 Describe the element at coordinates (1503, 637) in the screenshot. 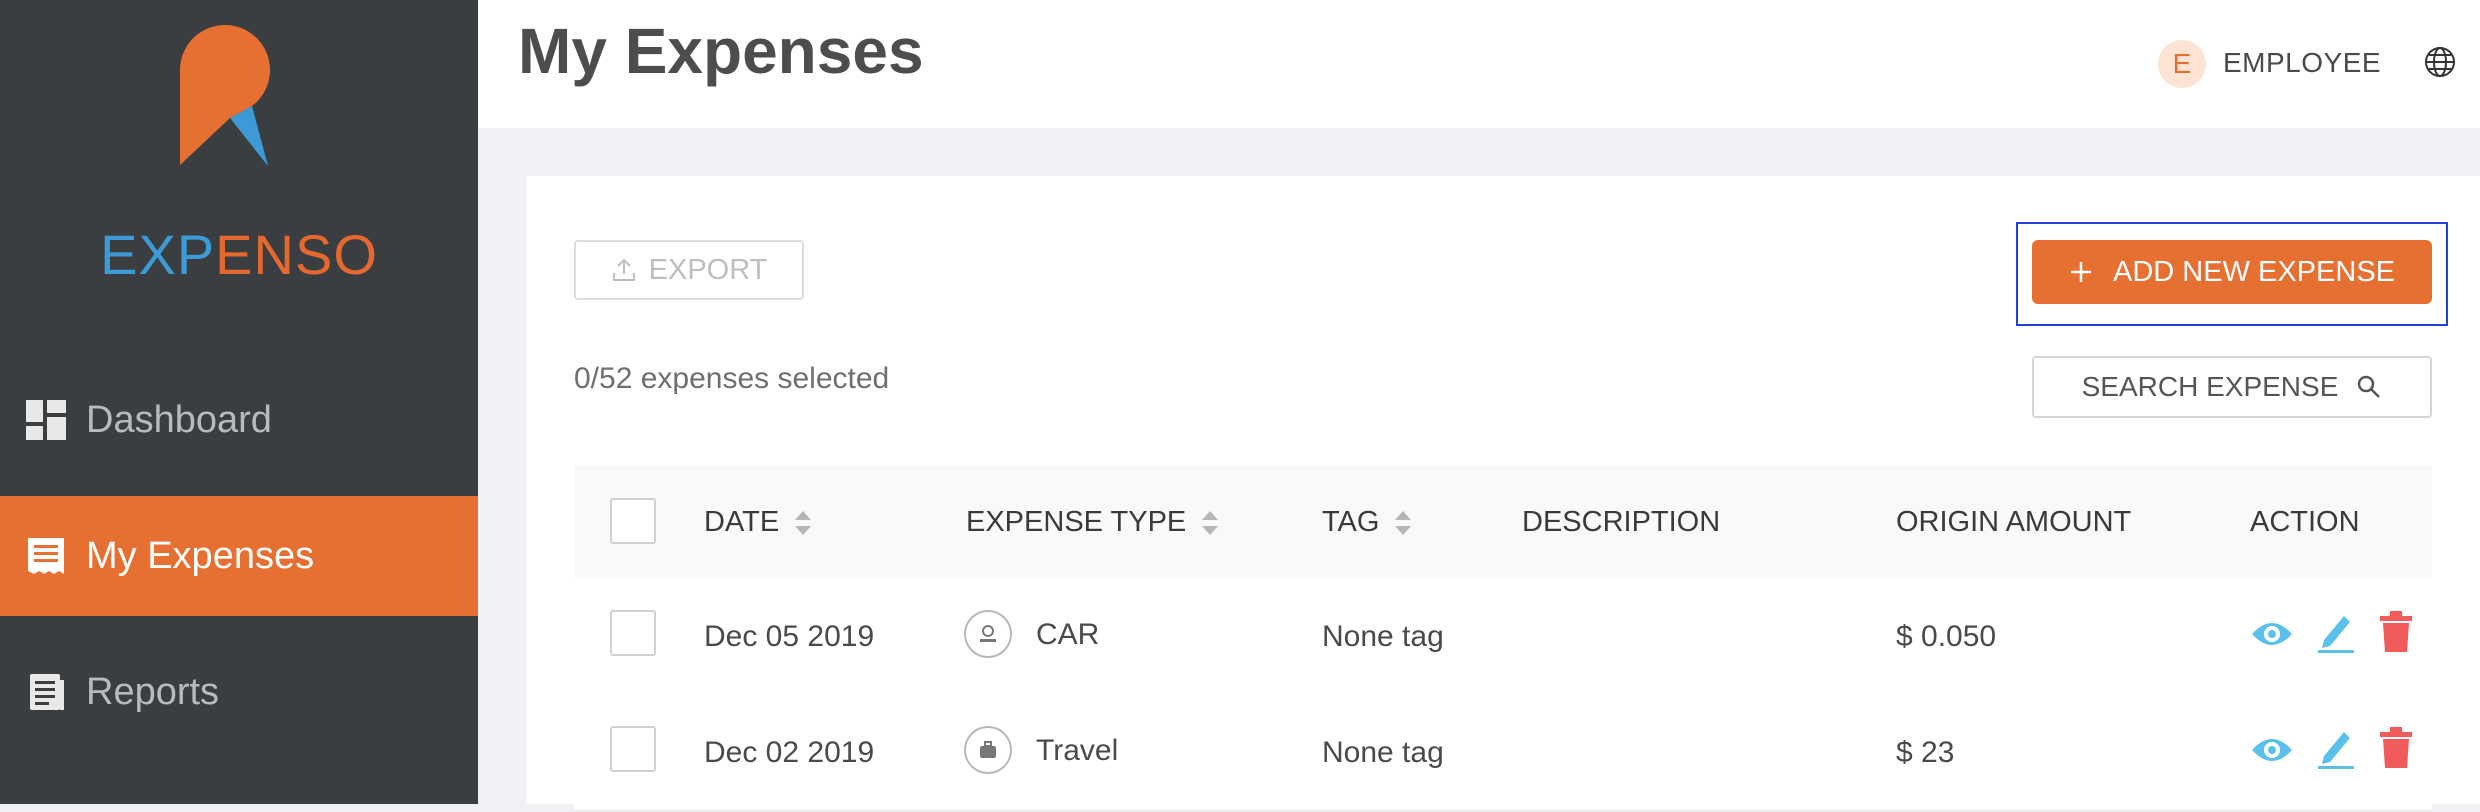

I see `table-row: Dec 05 2019 CAR None tag $ 0.050` at that location.